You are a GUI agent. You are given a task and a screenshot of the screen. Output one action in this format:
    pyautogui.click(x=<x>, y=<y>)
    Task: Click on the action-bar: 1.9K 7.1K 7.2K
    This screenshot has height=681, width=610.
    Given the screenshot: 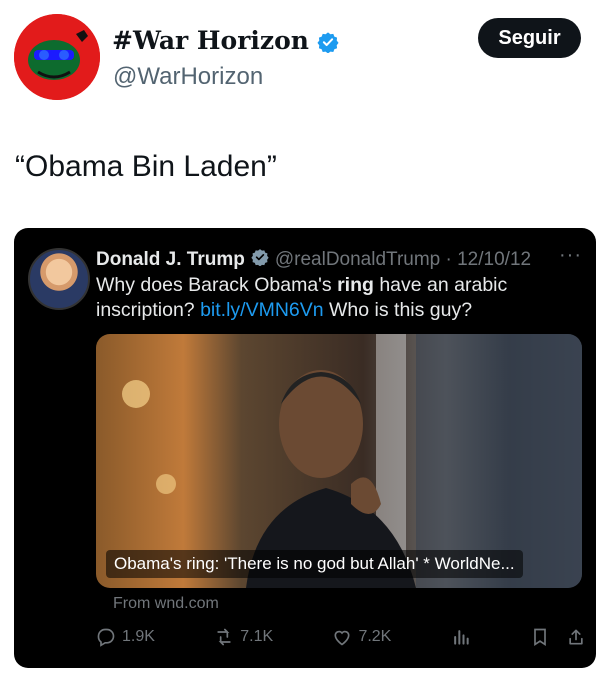 What is the action you would take?
    pyautogui.click(x=341, y=637)
    